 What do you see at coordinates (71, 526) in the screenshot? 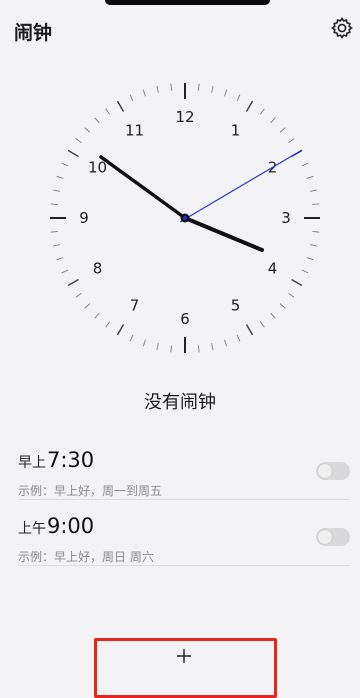
I see `alarm-time: 9:00` at bounding box center [71, 526].